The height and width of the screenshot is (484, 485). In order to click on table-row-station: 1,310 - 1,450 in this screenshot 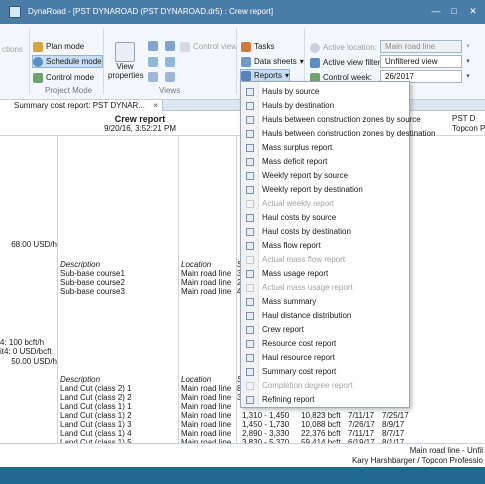, I will do `click(266, 415)`.